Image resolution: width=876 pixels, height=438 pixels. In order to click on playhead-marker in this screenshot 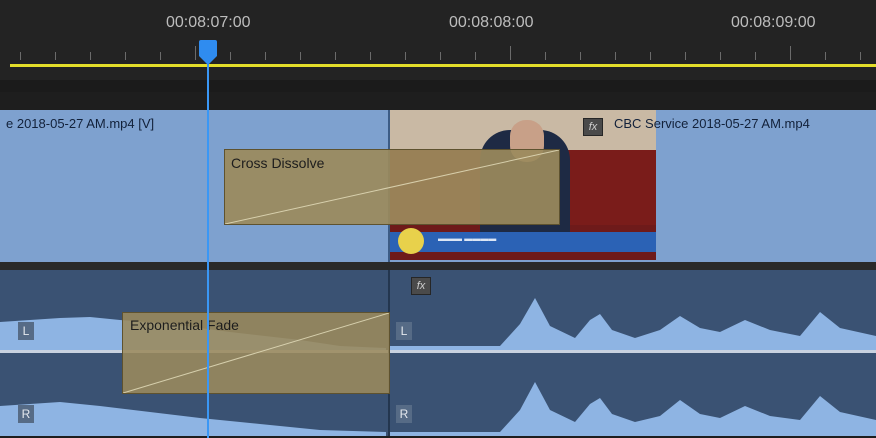, I will do `click(208, 60)`.